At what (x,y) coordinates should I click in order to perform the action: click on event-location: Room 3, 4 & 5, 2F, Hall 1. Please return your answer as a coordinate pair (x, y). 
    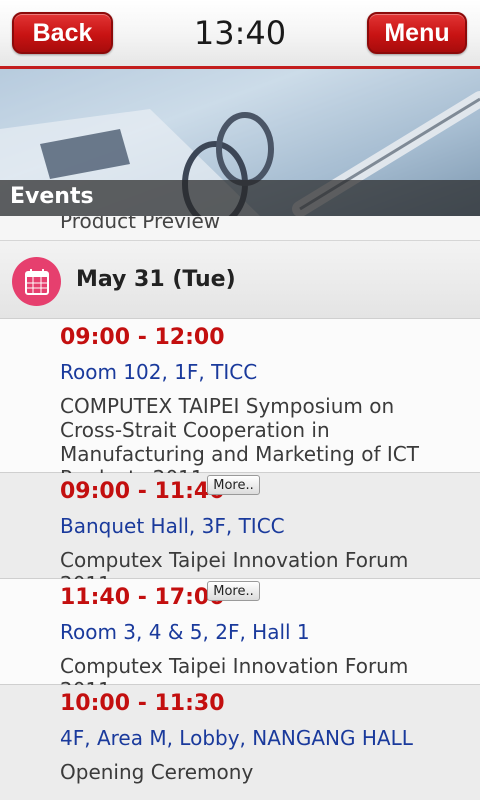
    Looking at the image, I should click on (185, 632).